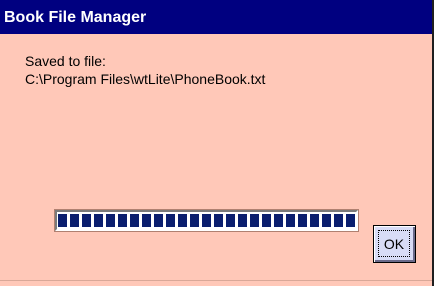 The image size is (434, 286). Describe the element at coordinates (216, 283) in the screenshot. I see `dialog-bottom-edge` at that location.